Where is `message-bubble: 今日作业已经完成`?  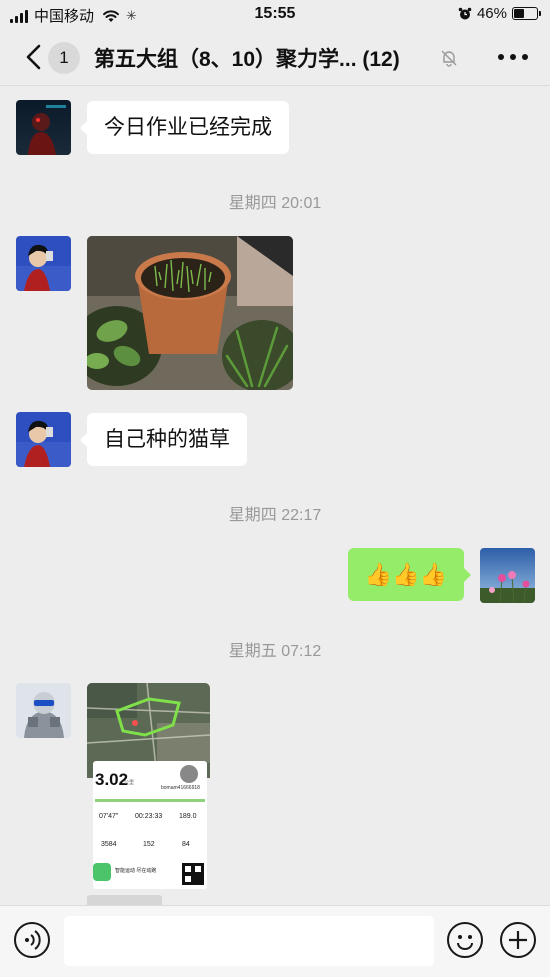 message-bubble: 今日作业已经完成 is located at coordinates (184, 127).